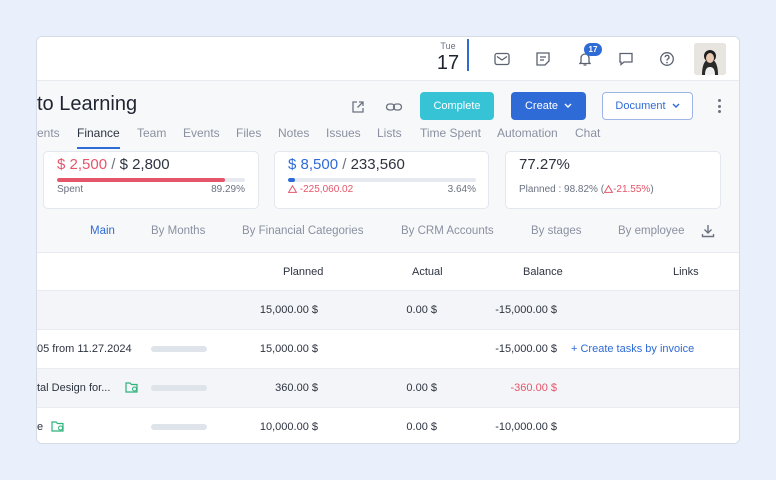  What do you see at coordinates (447, 231) in the screenshot?
I see `subtab-by-crm-accounts: By CRM Accounts` at bounding box center [447, 231].